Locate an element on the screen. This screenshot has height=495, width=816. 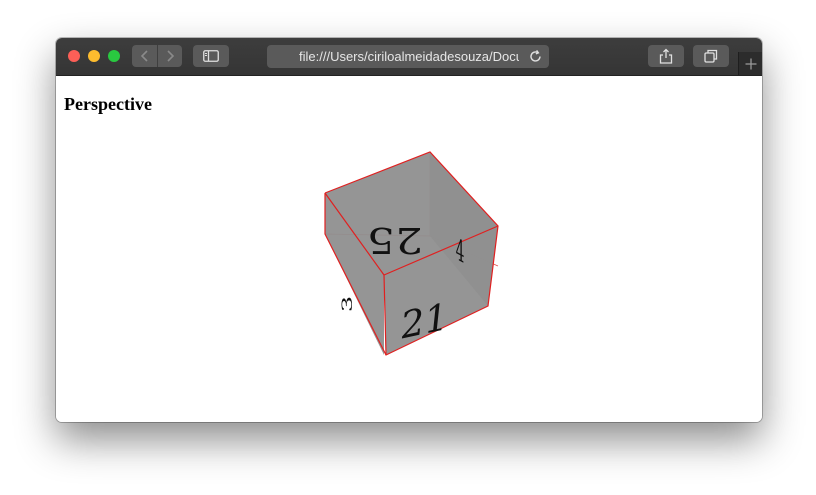
forward-button is located at coordinates (170, 56).